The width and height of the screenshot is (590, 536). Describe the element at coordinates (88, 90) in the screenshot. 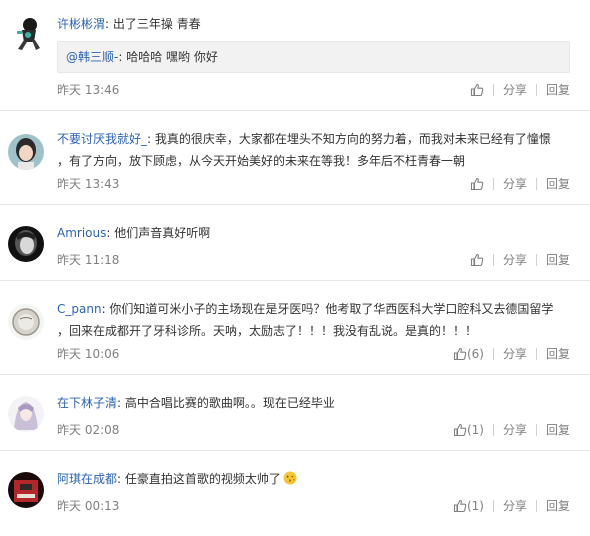

I see `comment-time: 昨天 13:46` at that location.